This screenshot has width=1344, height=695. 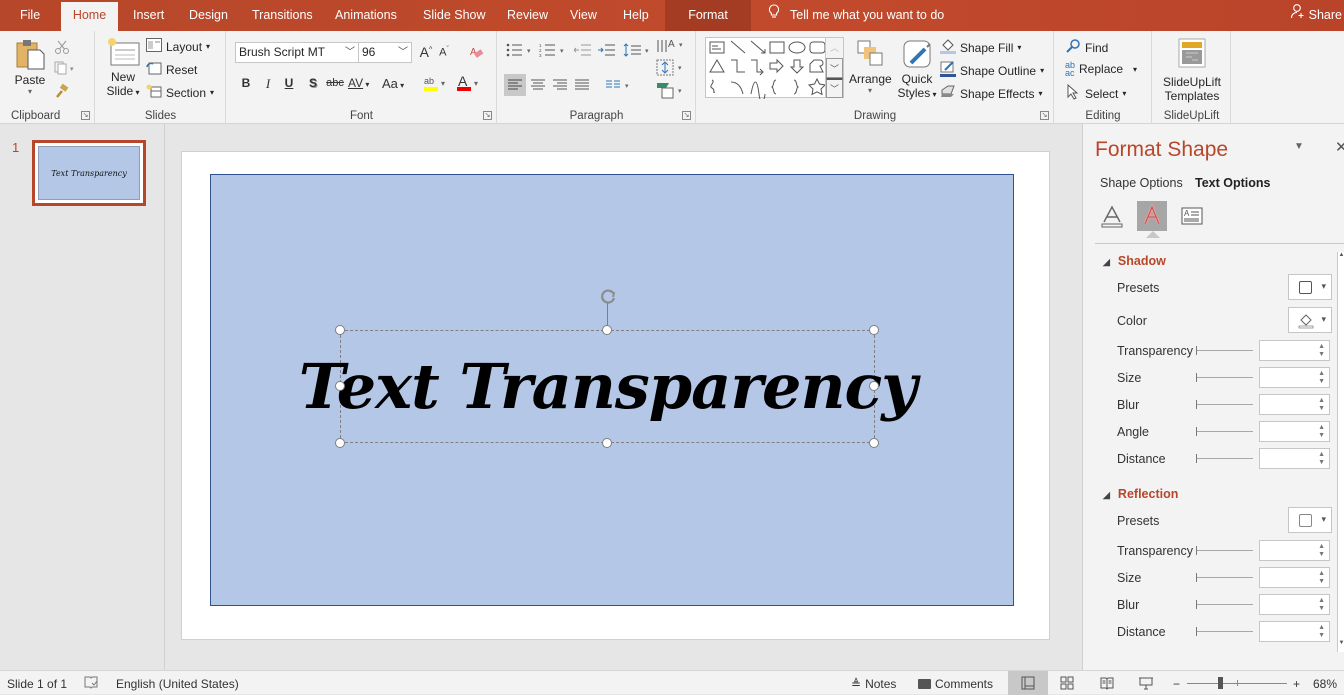 What do you see at coordinates (1341, 258) in the screenshot?
I see `scroll-up-icon: ▲` at bounding box center [1341, 258].